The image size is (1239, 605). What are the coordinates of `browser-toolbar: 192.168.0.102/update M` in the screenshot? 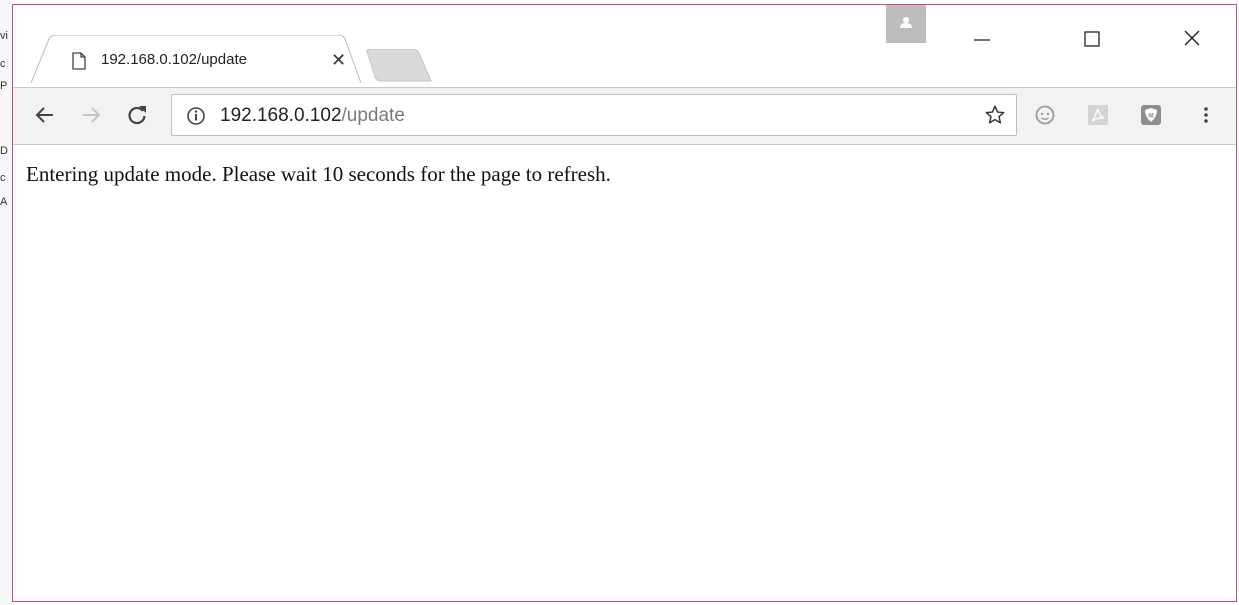 It's located at (624, 116).